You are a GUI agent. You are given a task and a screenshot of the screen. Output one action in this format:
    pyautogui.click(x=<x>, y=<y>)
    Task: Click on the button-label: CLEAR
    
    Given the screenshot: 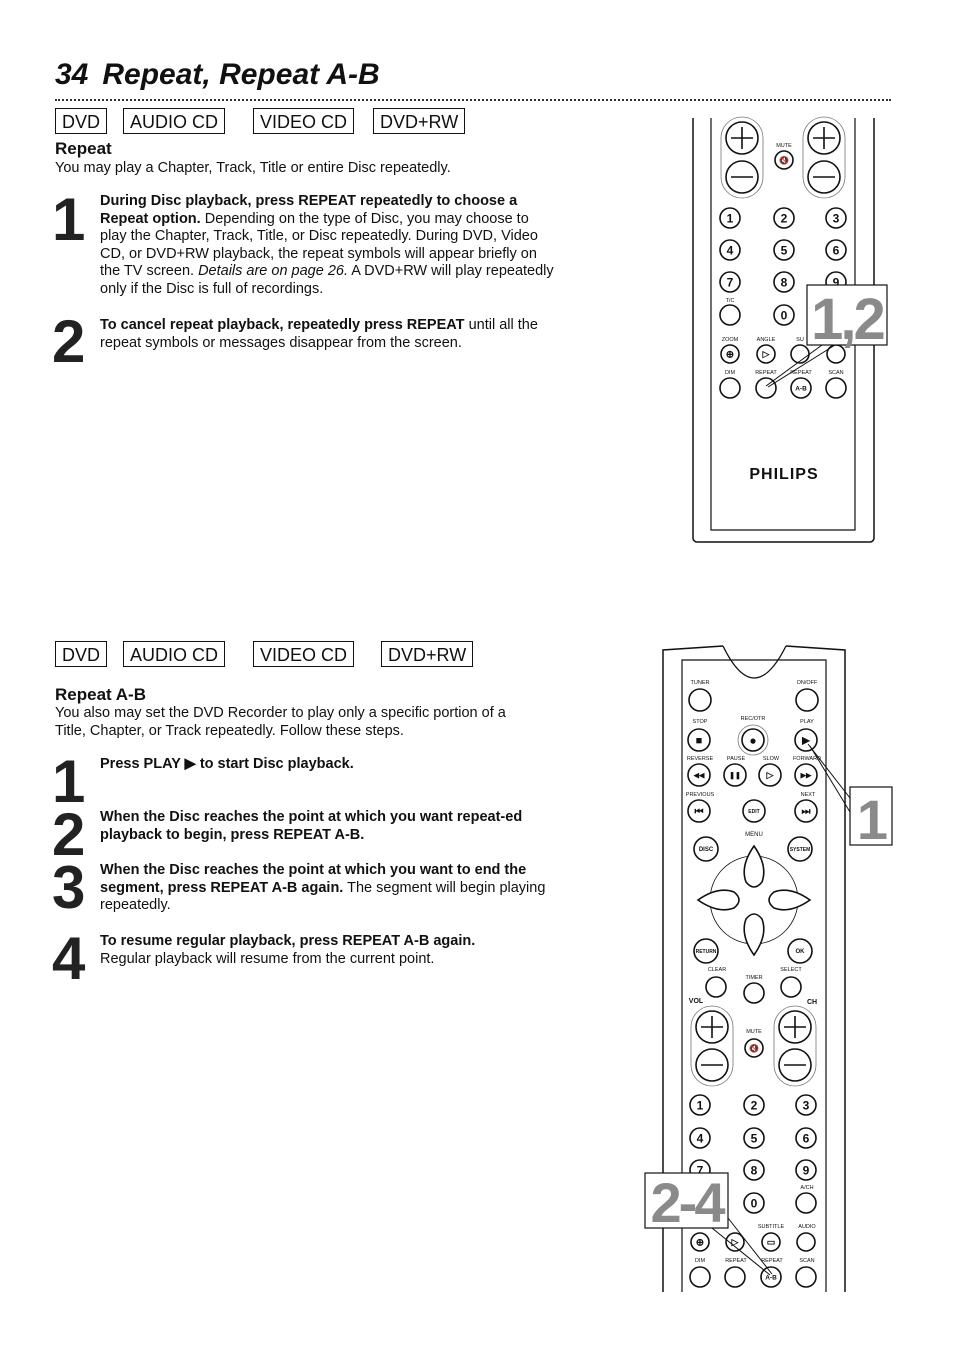 What is the action you would take?
    pyautogui.click(x=717, y=970)
    